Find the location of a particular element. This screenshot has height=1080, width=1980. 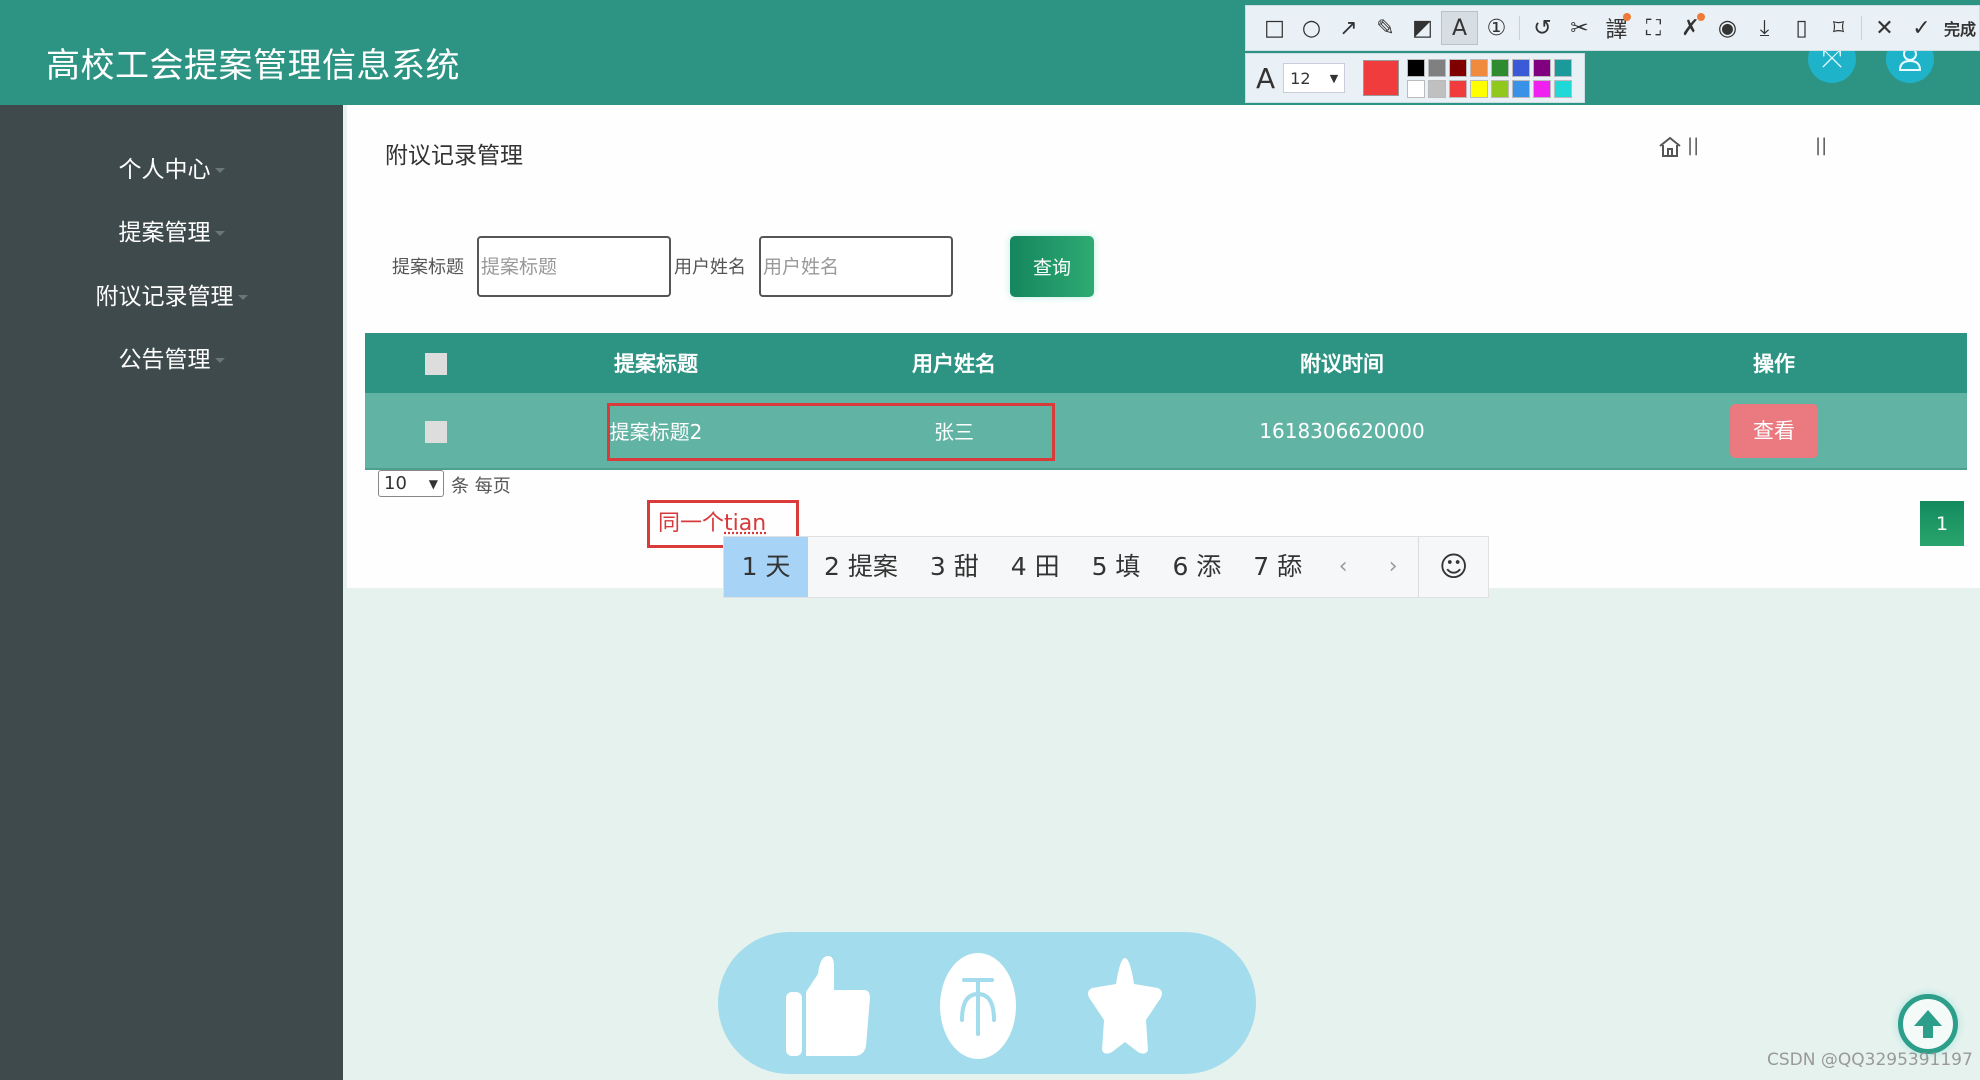

header-second-time: 附议时间 is located at coordinates (1342, 364).